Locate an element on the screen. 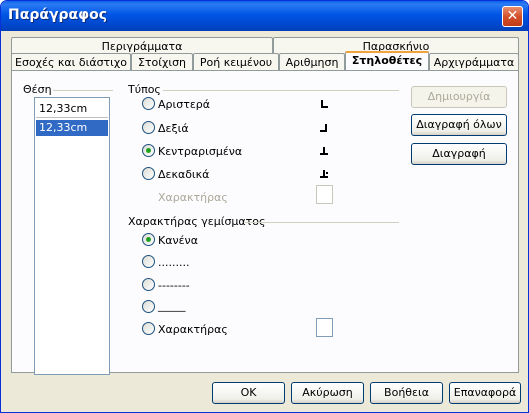 Image resolution: width=529 pixels, height=413 pixels. type-decimal-radio is located at coordinates (148, 173).